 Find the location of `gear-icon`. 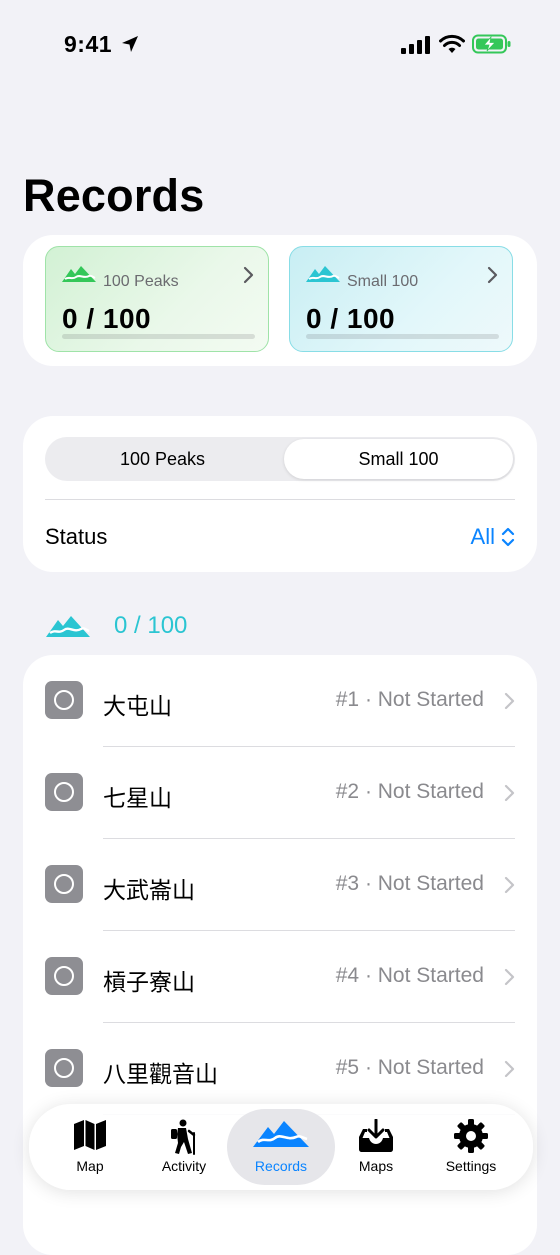

gear-icon is located at coordinates (471, 1138).